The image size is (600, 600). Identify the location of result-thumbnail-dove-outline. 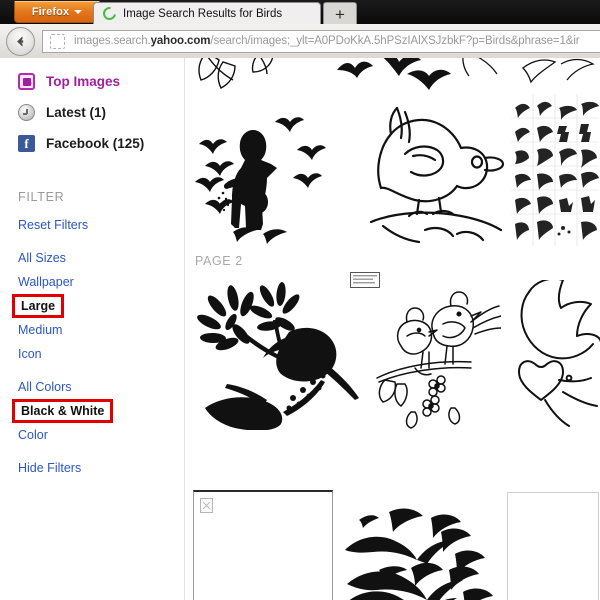
(557, 355).